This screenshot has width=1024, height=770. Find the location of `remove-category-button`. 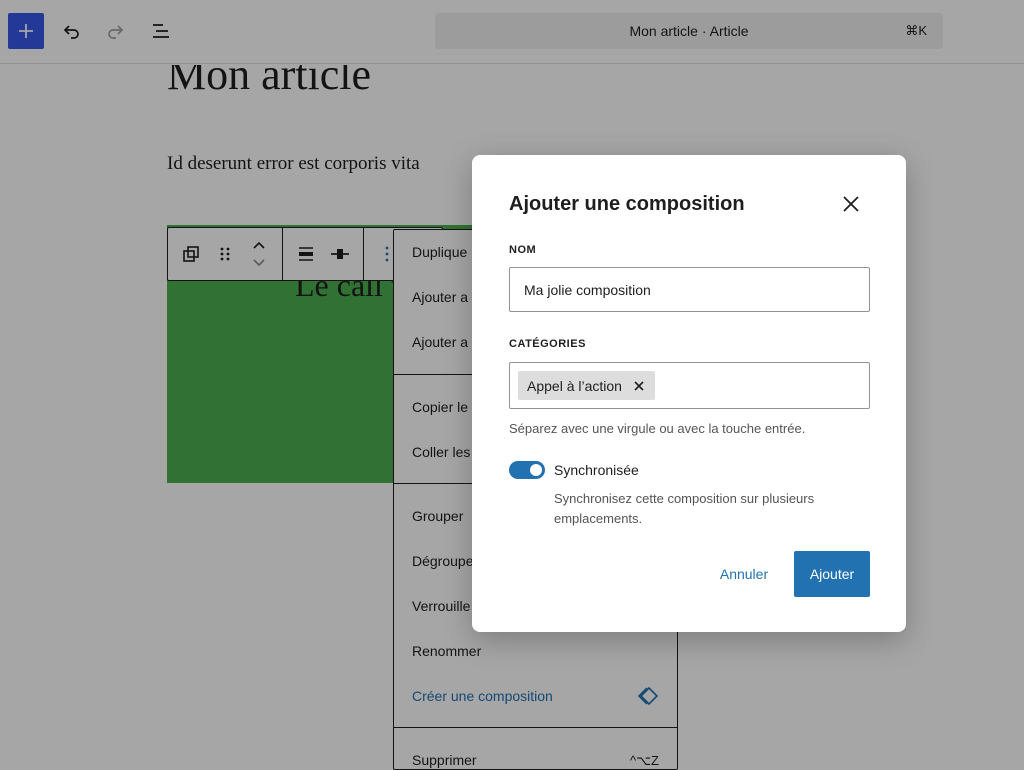

remove-category-button is located at coordinates (639, 386).